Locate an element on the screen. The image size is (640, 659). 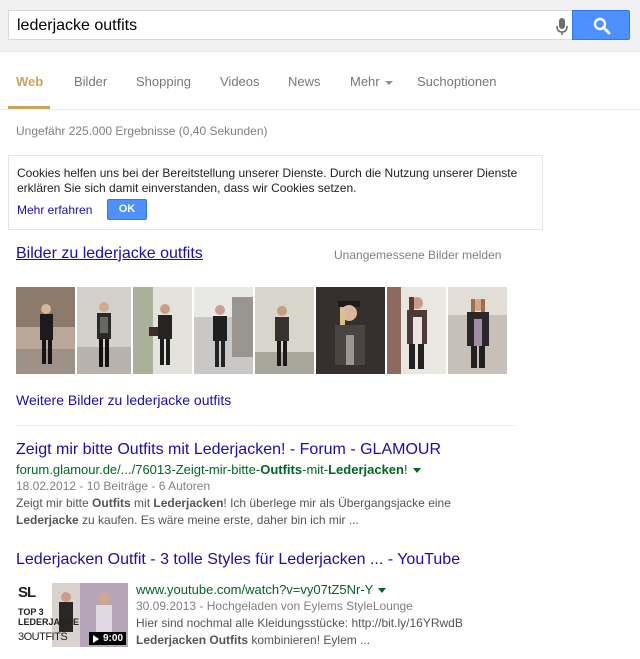
tab-bilder: Bilder is located at coordinates (90, 81).